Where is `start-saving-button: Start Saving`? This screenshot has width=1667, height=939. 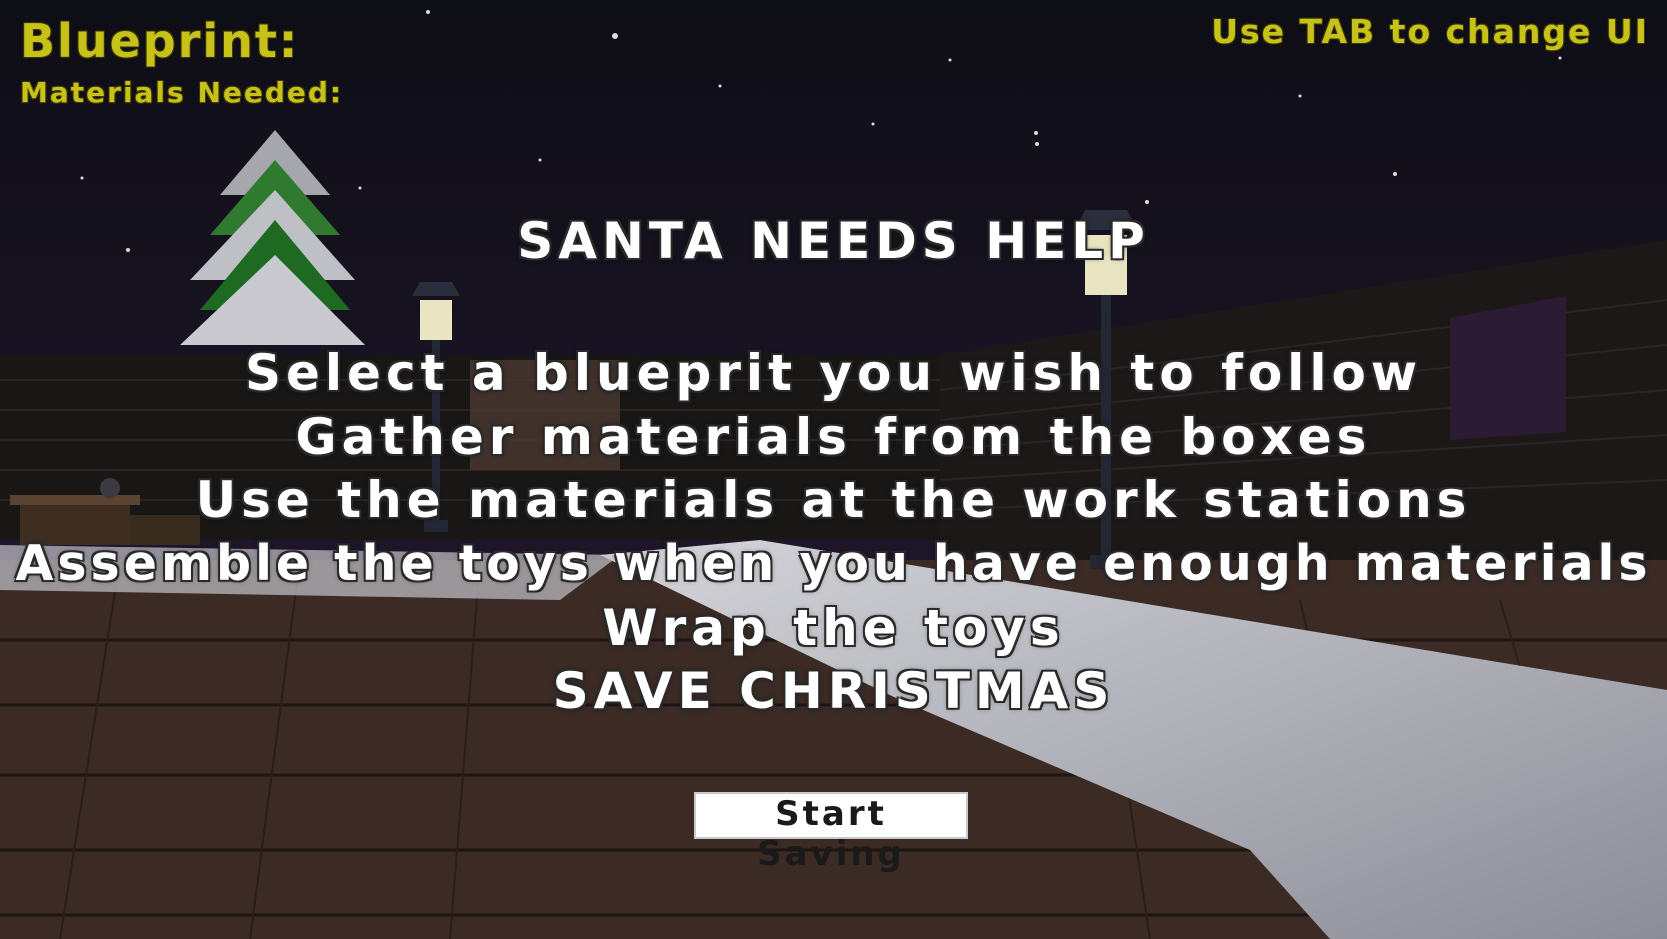 start-saving-button: Start Saving is located at coordinates (831, 833).